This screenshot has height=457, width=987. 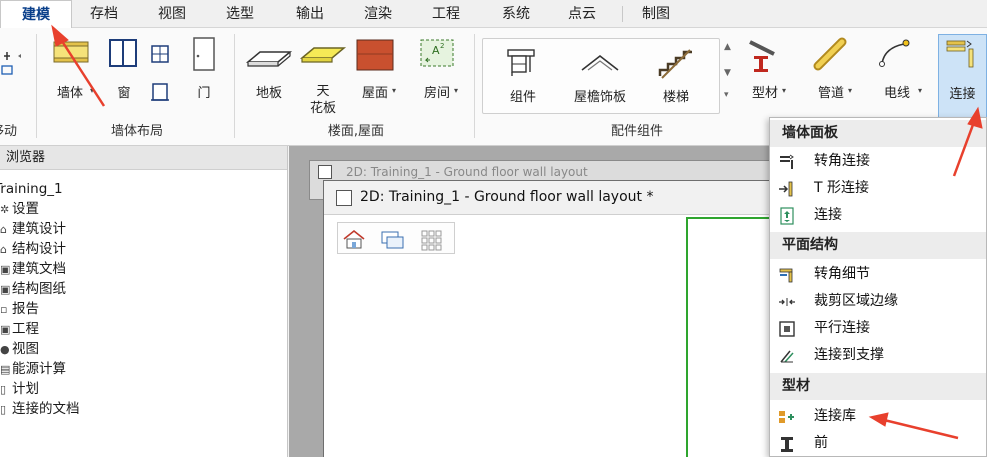 I want to click on profile-button: 型材 ▾, so click(x=765, y=70).